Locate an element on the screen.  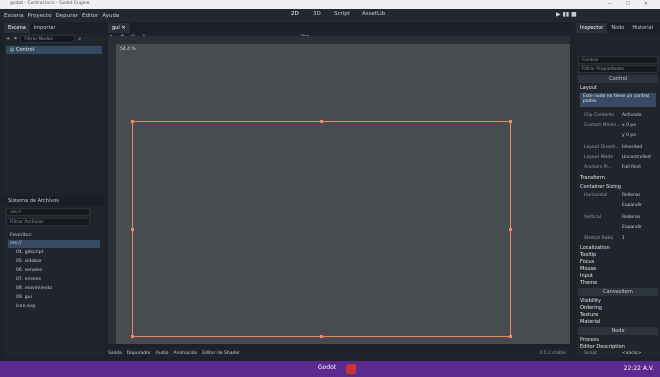
ruler-vertical is located at coordinates (112, 194).